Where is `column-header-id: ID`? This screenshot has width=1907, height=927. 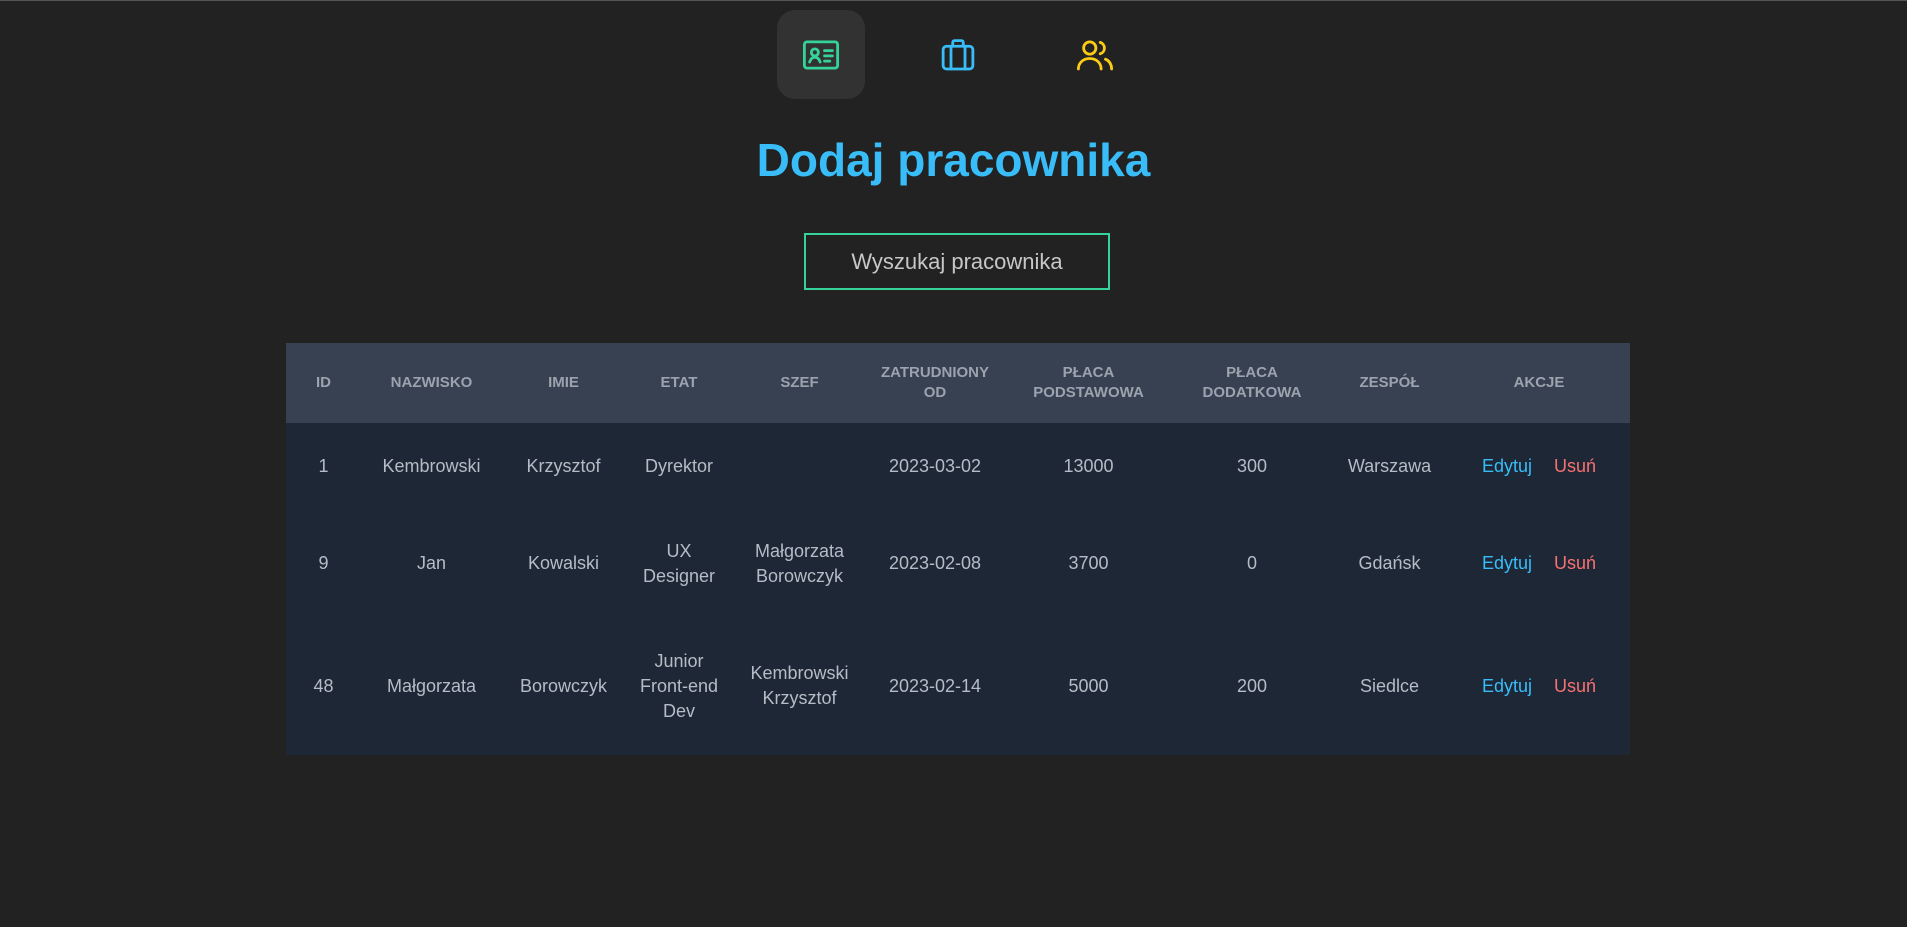
column-header-id: ID is located at coordinates (323, 382).